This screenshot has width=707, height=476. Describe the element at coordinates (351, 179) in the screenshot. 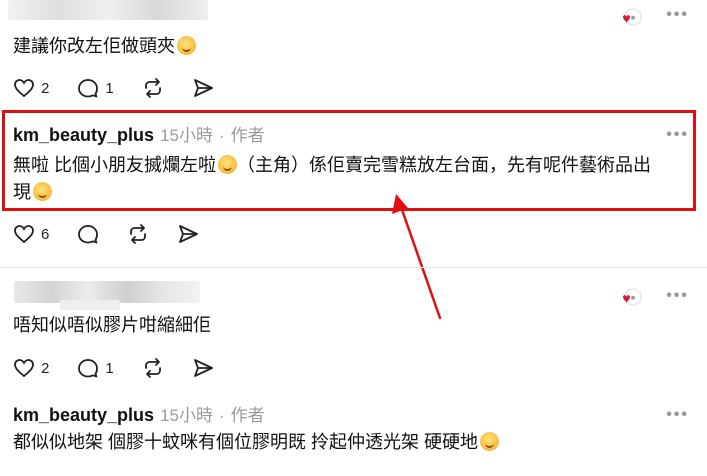

I see `comment-text: 無啦 比個小朋友搣爛左啦 （主角）係佢賣完雪糕放左台面，先有呢件藝術品出 現` at that location.